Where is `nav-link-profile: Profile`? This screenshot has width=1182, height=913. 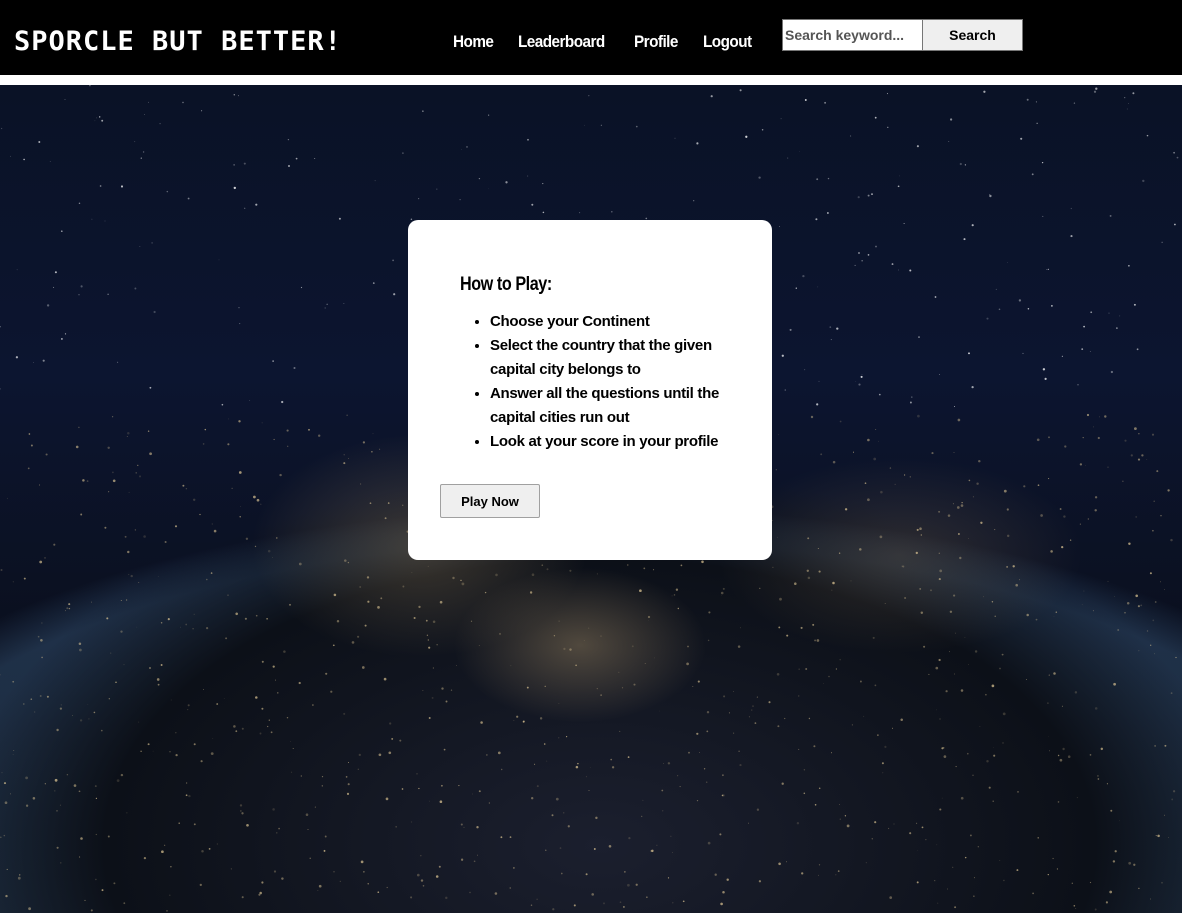 nav-link-profile: Profile is located at coordinates (656, 42).